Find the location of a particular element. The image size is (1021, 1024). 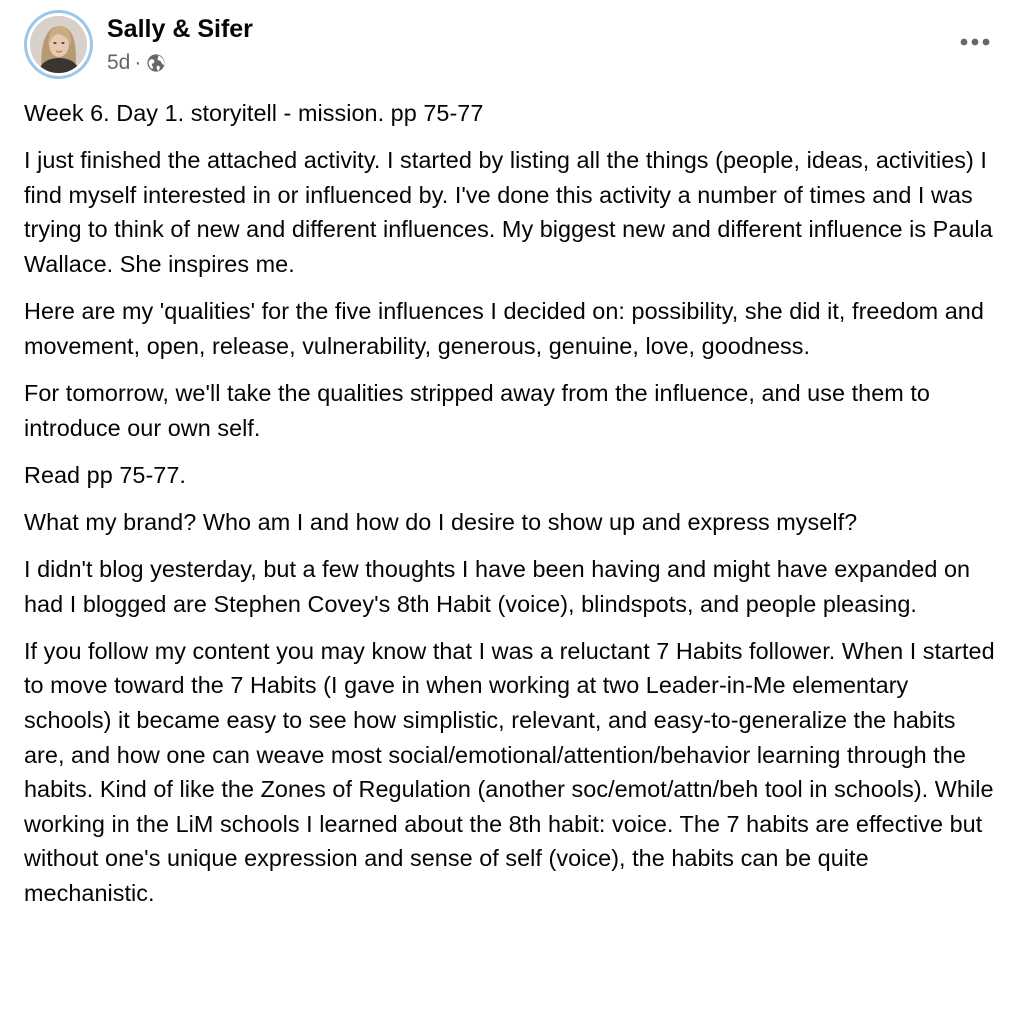

avatar is located at coordinates (58, 44).